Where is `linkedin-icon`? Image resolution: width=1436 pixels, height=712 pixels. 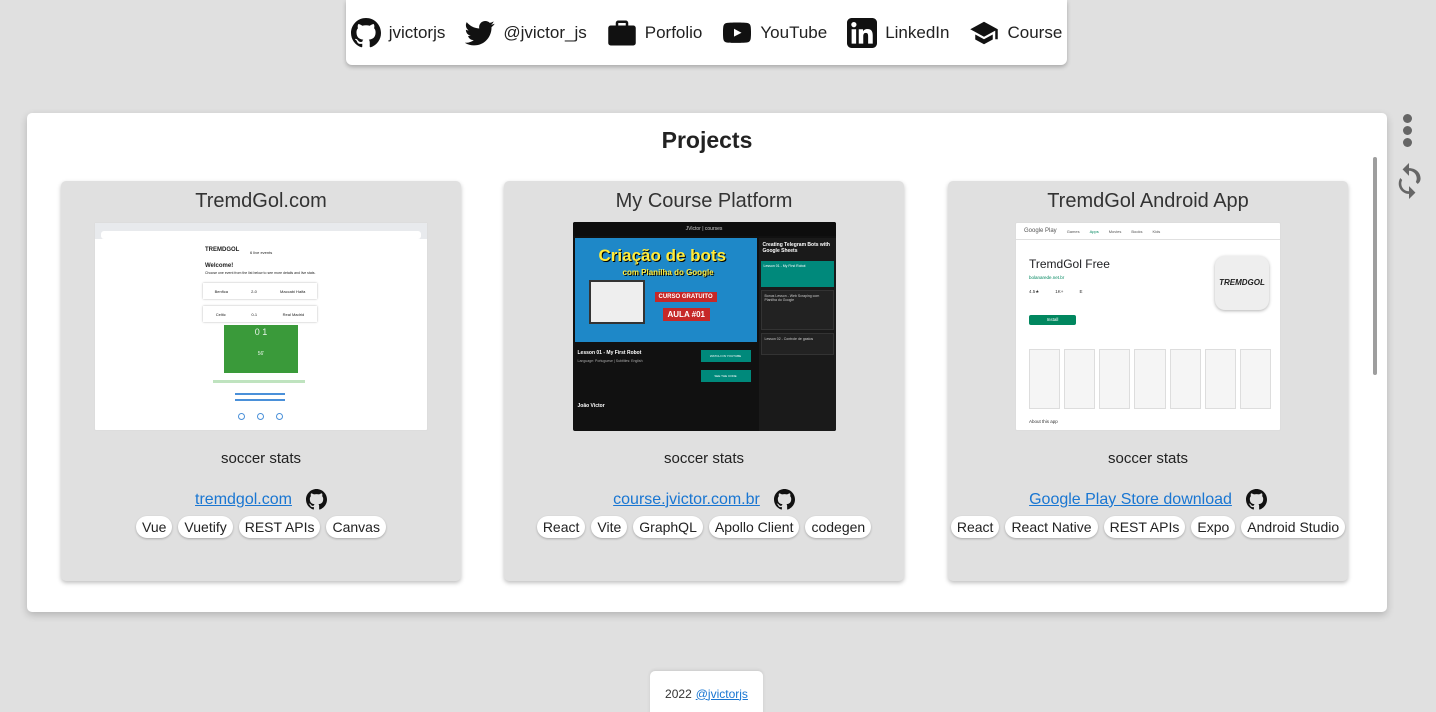
linkedin-icon is located at coordinates (862, 32).